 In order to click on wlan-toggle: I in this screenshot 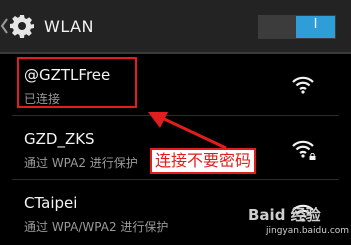, I will do `click(297, 27)`.